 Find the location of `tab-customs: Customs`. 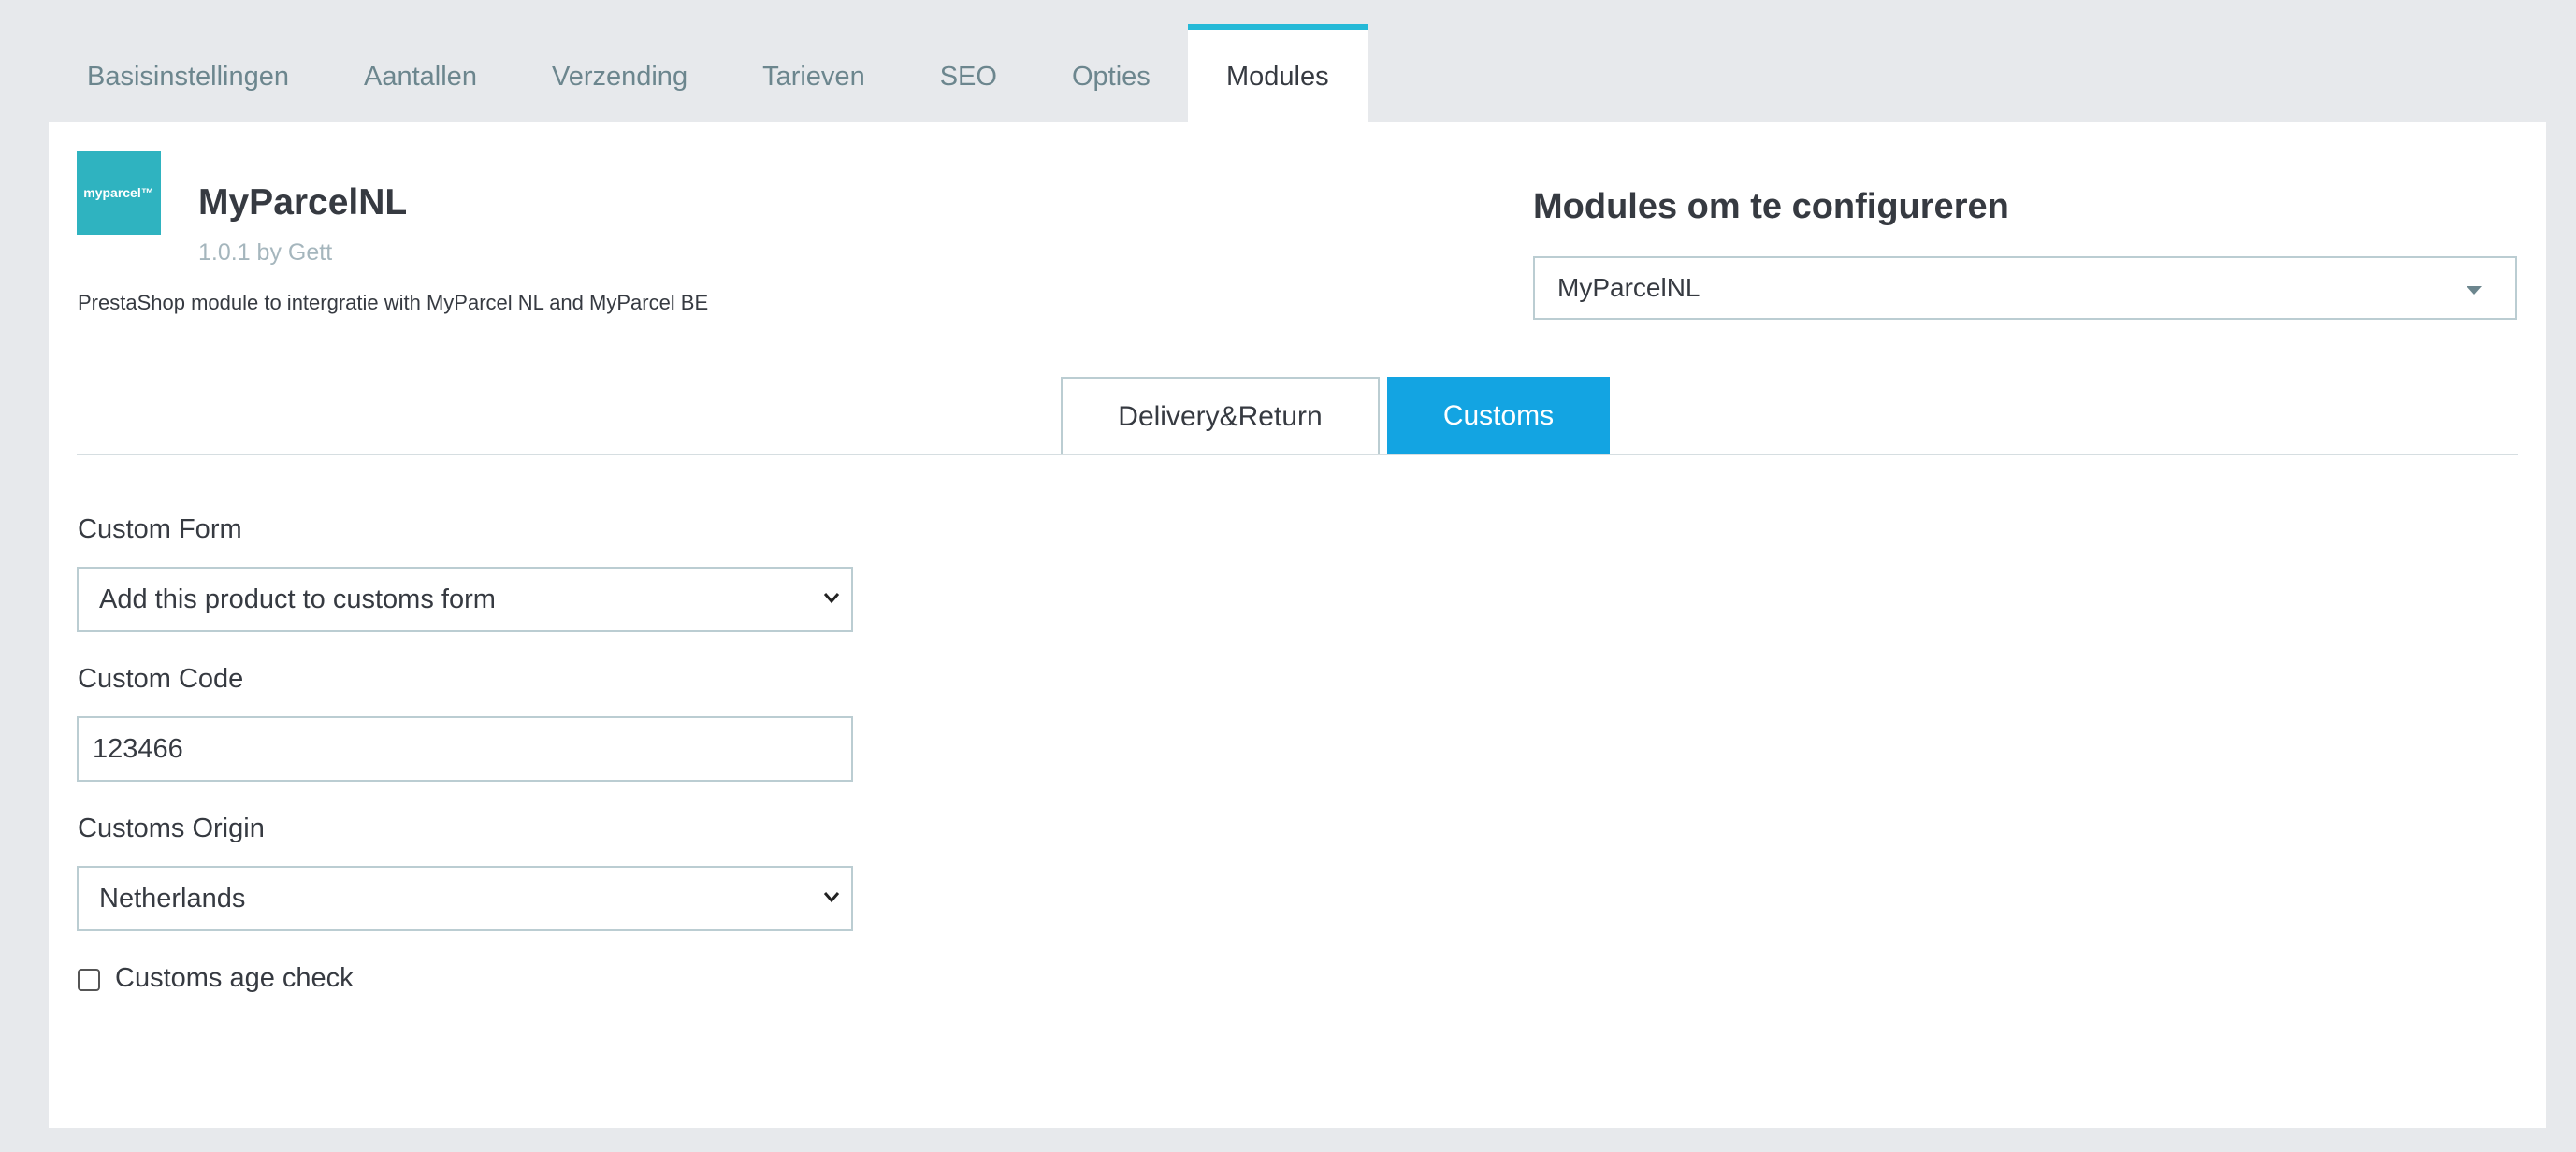

tab-customs: Customs is located at coordinates (1498, 416).